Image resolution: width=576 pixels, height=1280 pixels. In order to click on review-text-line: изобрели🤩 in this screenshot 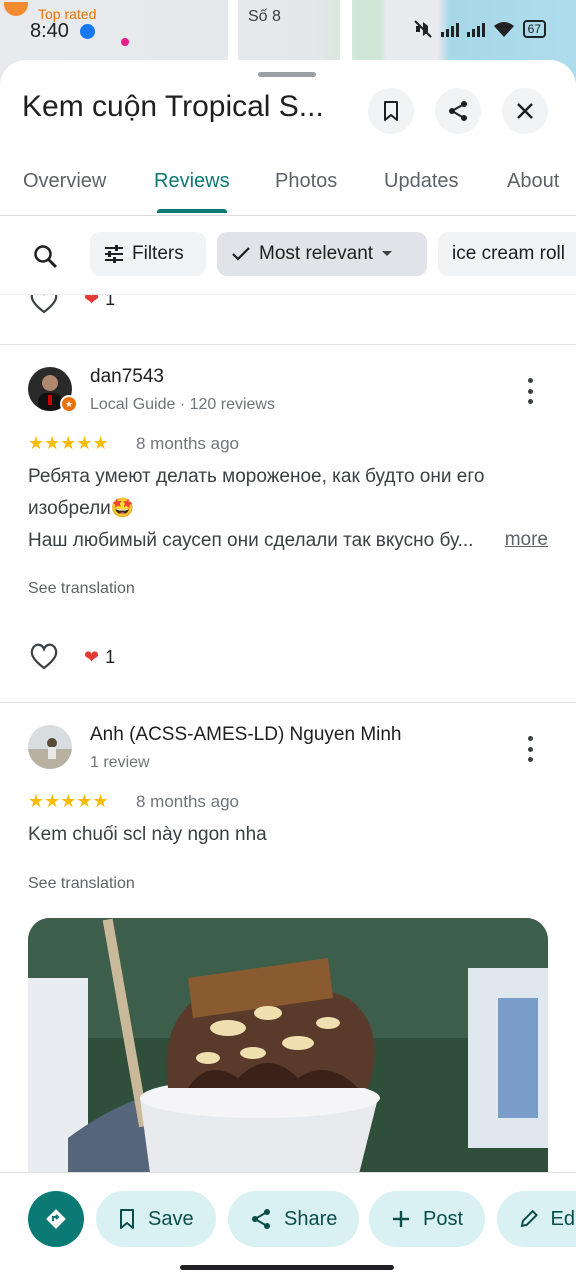, I will do `click(81, 508)`.